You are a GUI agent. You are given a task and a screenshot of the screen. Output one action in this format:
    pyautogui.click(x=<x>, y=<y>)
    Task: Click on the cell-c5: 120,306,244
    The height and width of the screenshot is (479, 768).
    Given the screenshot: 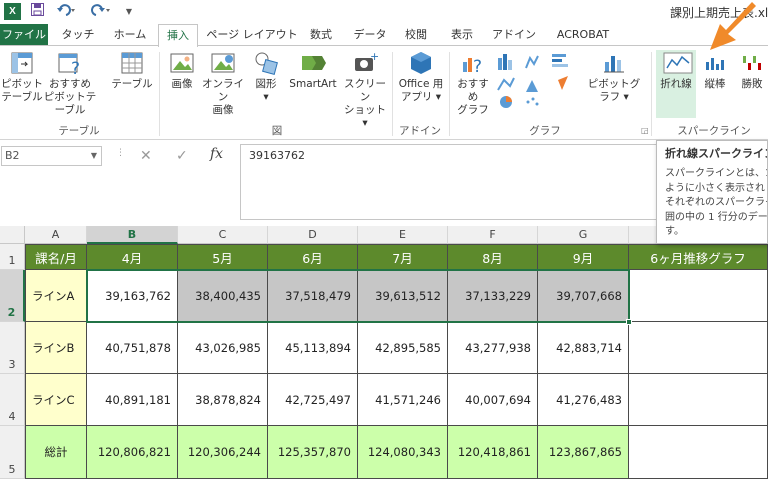 What is the action you would take?
    pyautogui.click(x=223, y=452)
    